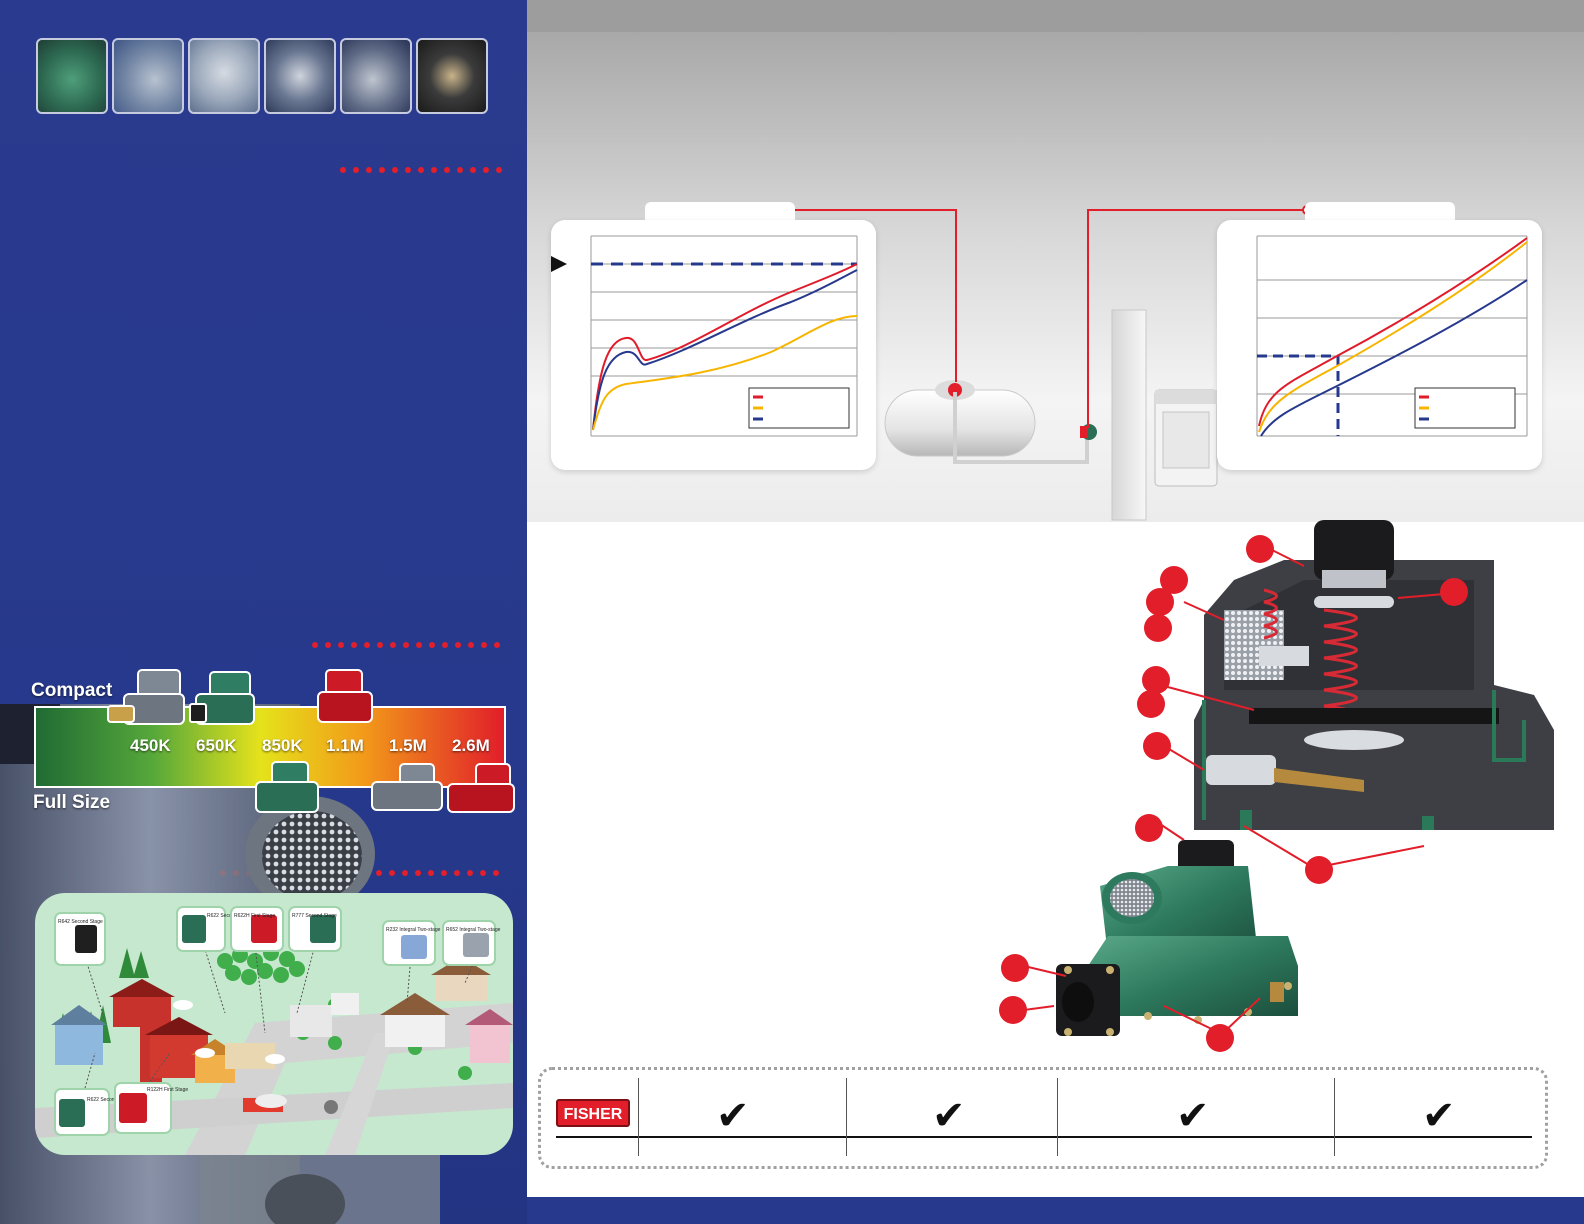  What do you see at coordinates (376, 76) in the screenshot?
I see `thumbnail-lever` at bounding box center [376, 76].